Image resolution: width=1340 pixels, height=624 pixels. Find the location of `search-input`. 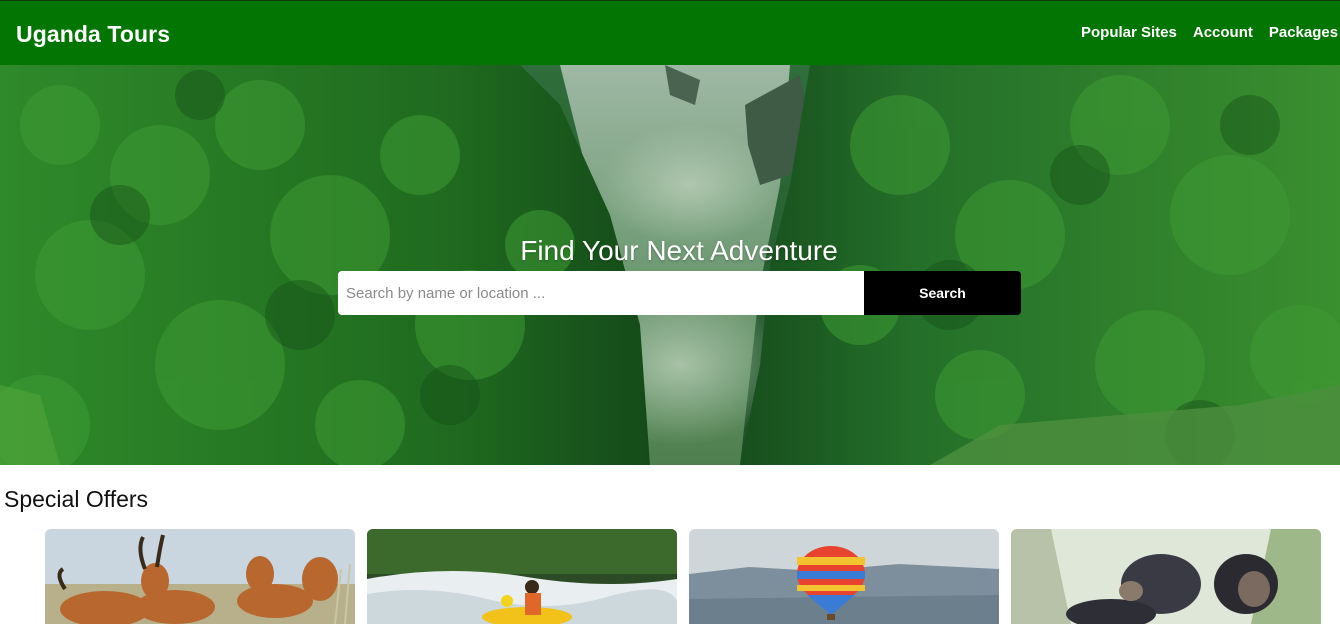

search-input is located at coordinates (601, 293).